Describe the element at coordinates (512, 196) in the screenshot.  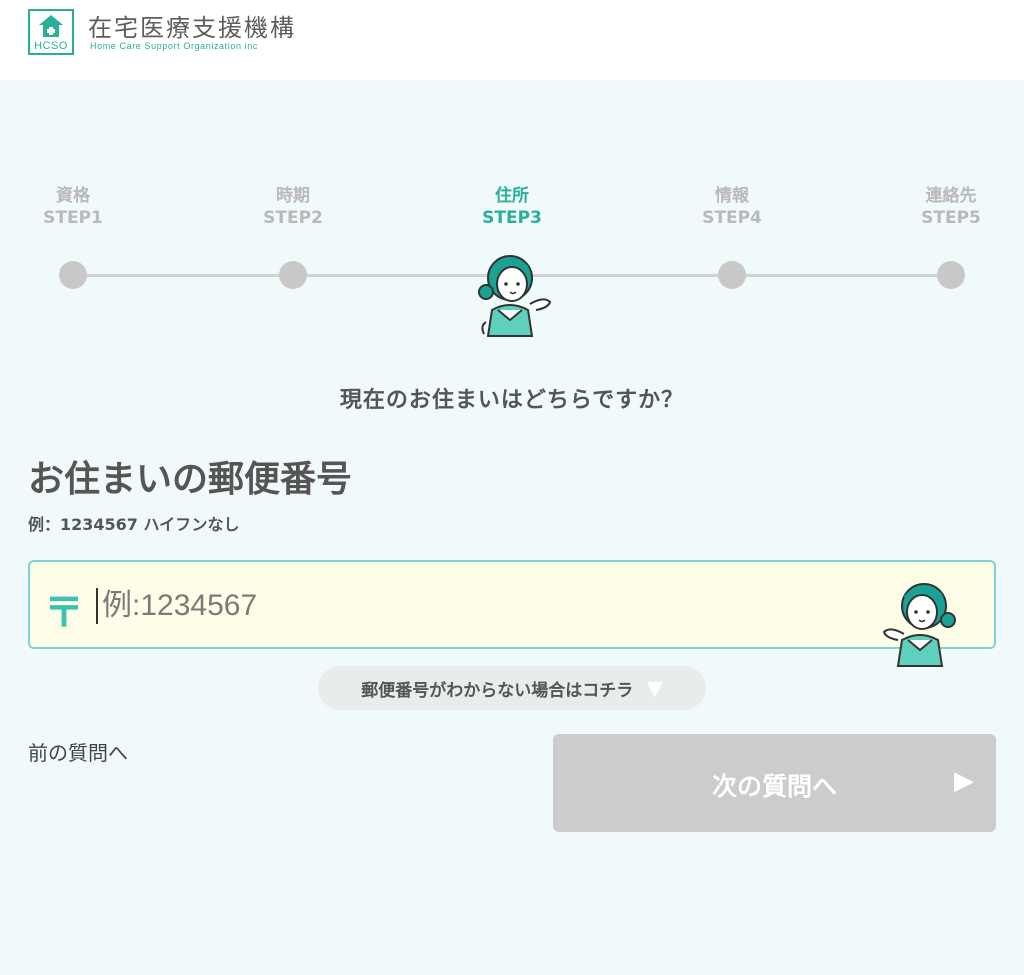
I see `step-label: 住所` at that location.